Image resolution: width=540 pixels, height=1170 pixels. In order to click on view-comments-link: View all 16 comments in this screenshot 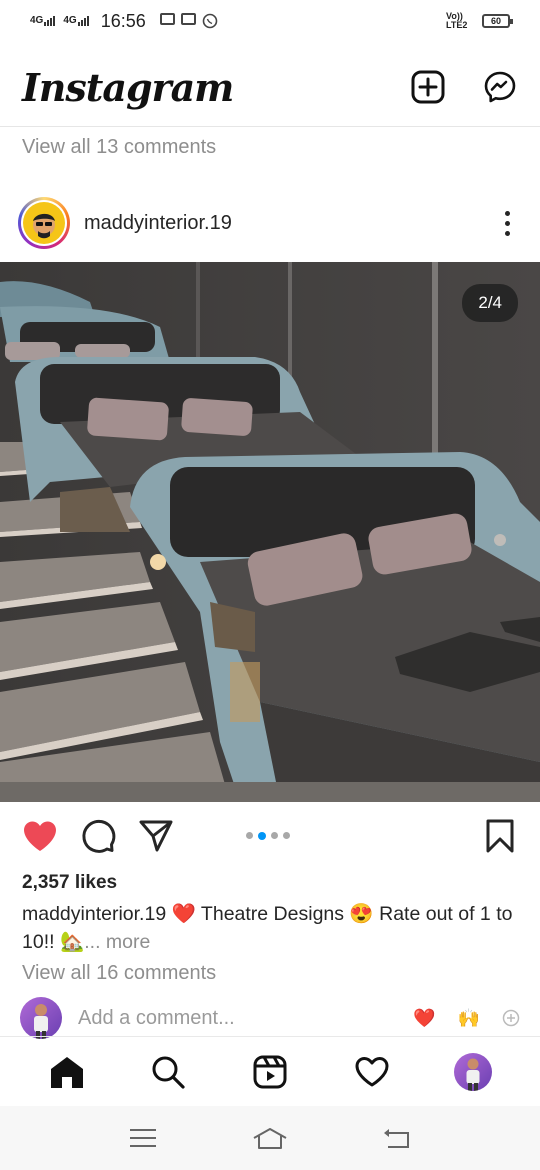, I will do `click(119, 973)`.